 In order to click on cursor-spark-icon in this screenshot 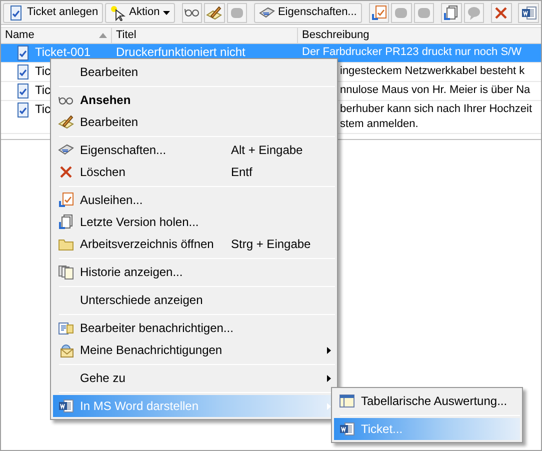, I will do `click(118, 12)`.